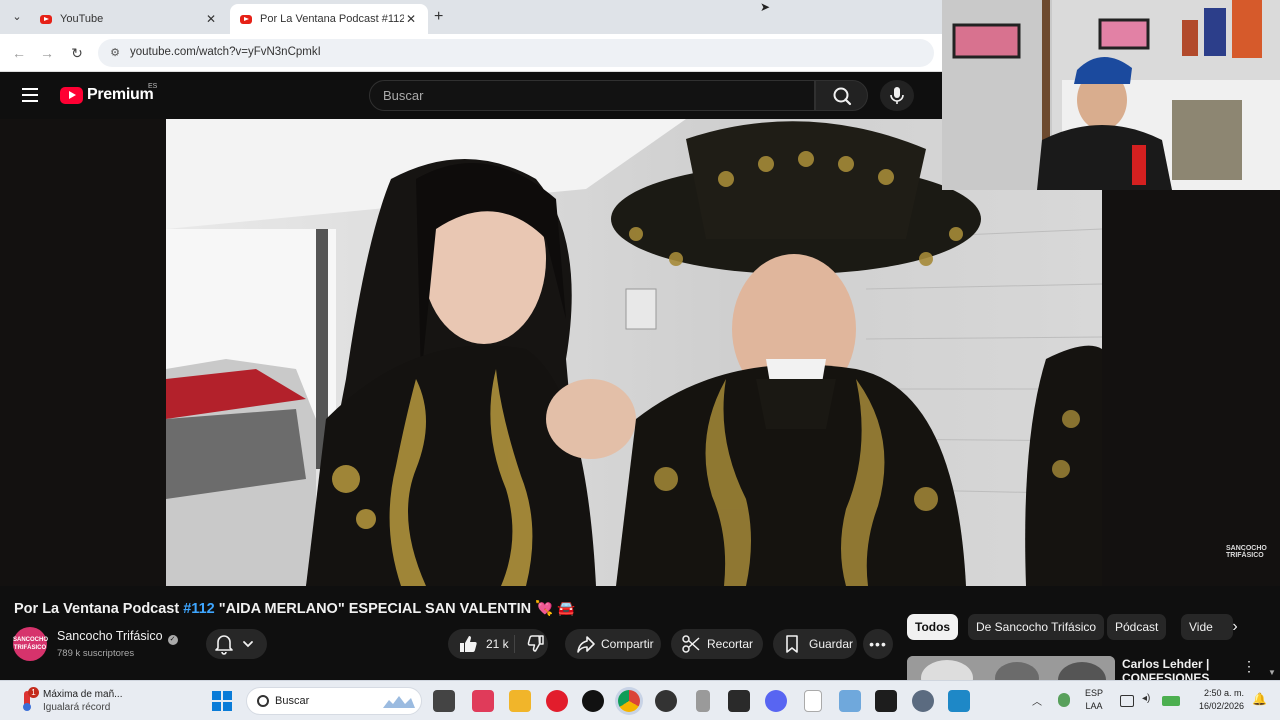  Describe the element at coordinates (438, 17) in the screenshot. I see `new-tab-icon: +` at that location.